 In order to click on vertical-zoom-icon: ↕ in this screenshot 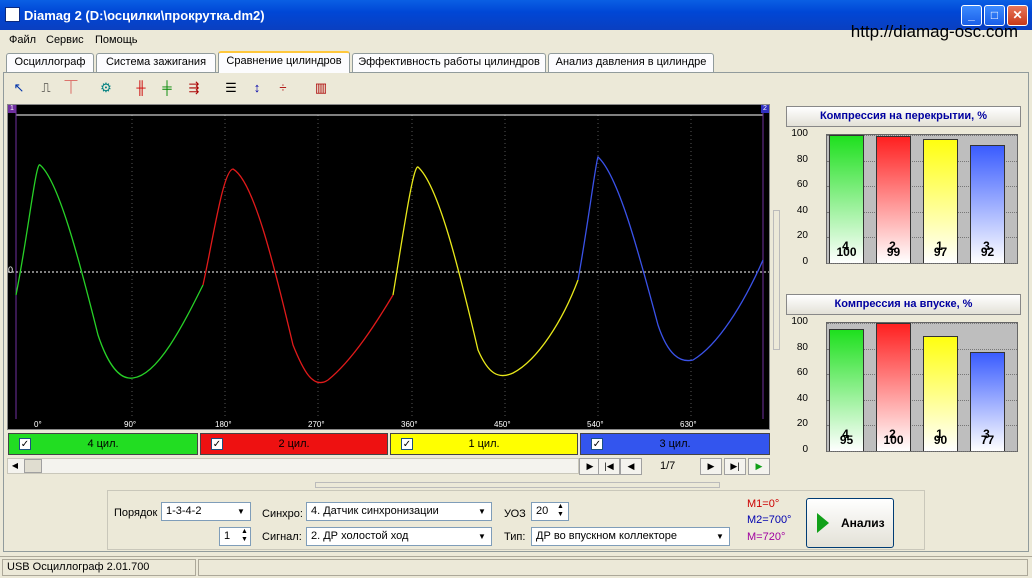, I will do `click(257, 88)`.